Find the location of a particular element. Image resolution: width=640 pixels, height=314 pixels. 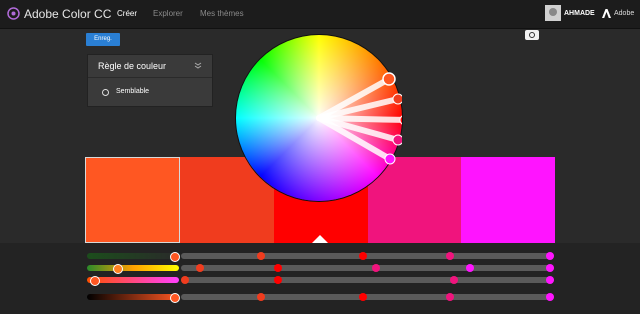

app-title: Adobe Color CC is located at coordinates (68, 14).